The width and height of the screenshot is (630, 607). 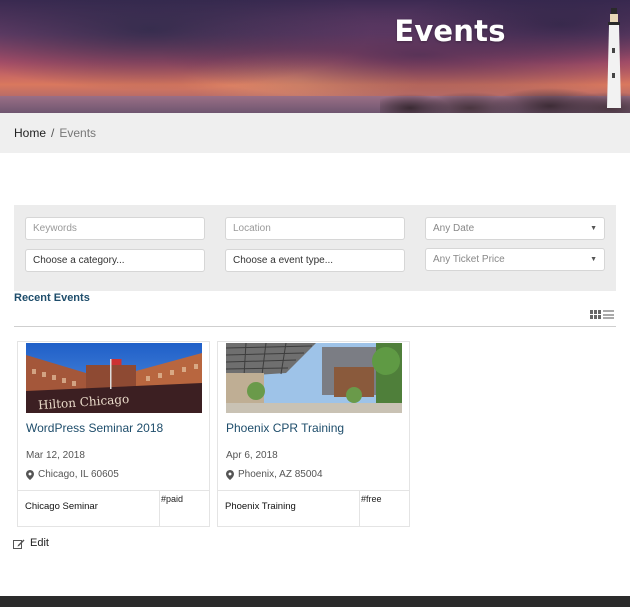 What do you see at coordinates (315, 601) in the screenshot?
I see `site-footer-bar` at bounding box center [315, 601].